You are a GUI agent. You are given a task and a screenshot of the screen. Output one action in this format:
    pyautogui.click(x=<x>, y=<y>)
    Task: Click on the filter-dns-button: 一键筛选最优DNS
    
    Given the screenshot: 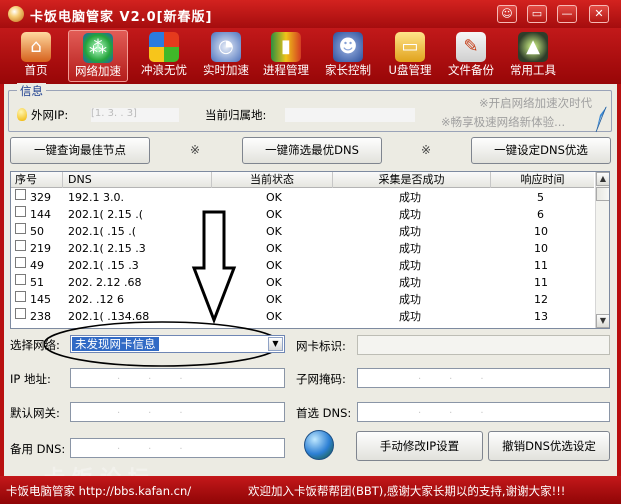 What is the action you would take?
    pyautogui.click(x=312, y=150)
    